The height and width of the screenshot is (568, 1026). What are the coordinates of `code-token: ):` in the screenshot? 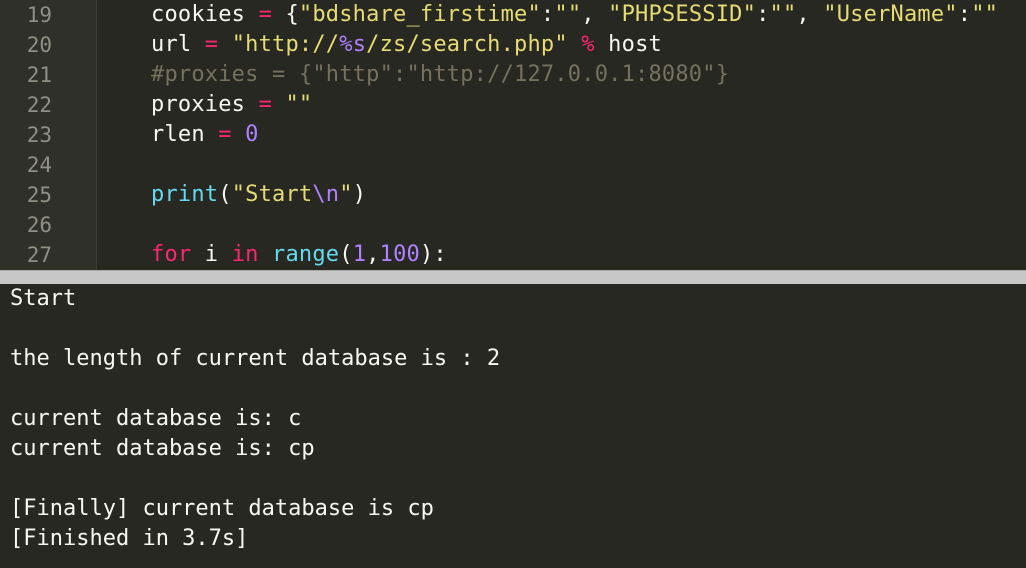 It's located at (433, 254).